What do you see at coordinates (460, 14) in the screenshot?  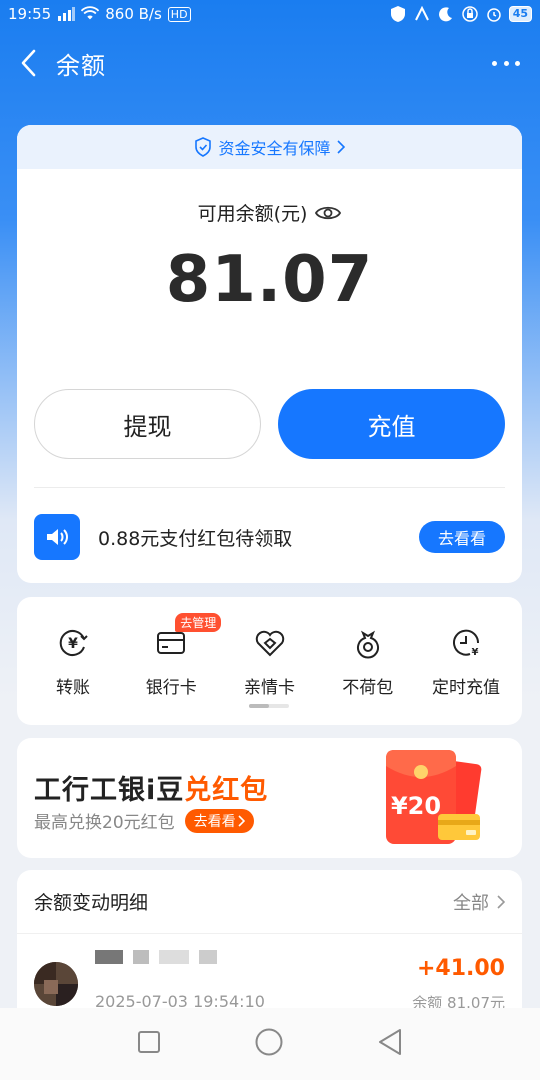 I see `status-right: 45` at bounding box center [460, 14].